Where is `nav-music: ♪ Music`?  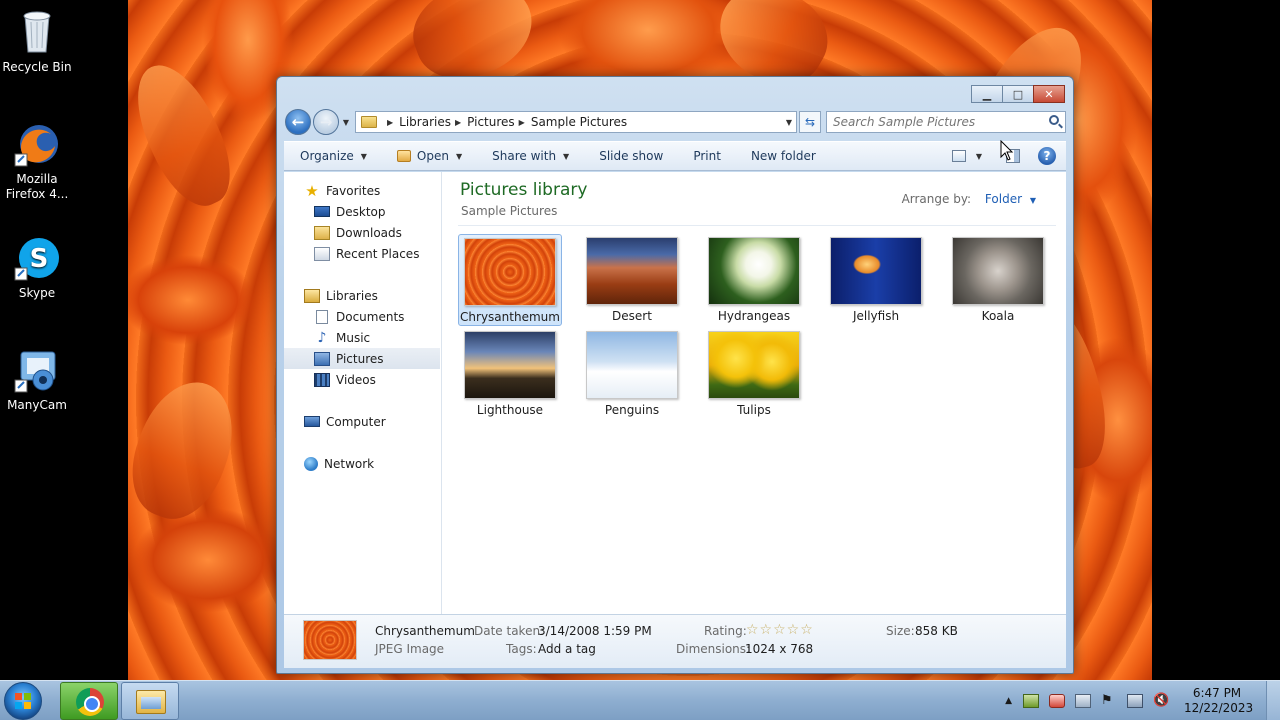
nav-music: ♪ Music is located at coordinates (362, 337).